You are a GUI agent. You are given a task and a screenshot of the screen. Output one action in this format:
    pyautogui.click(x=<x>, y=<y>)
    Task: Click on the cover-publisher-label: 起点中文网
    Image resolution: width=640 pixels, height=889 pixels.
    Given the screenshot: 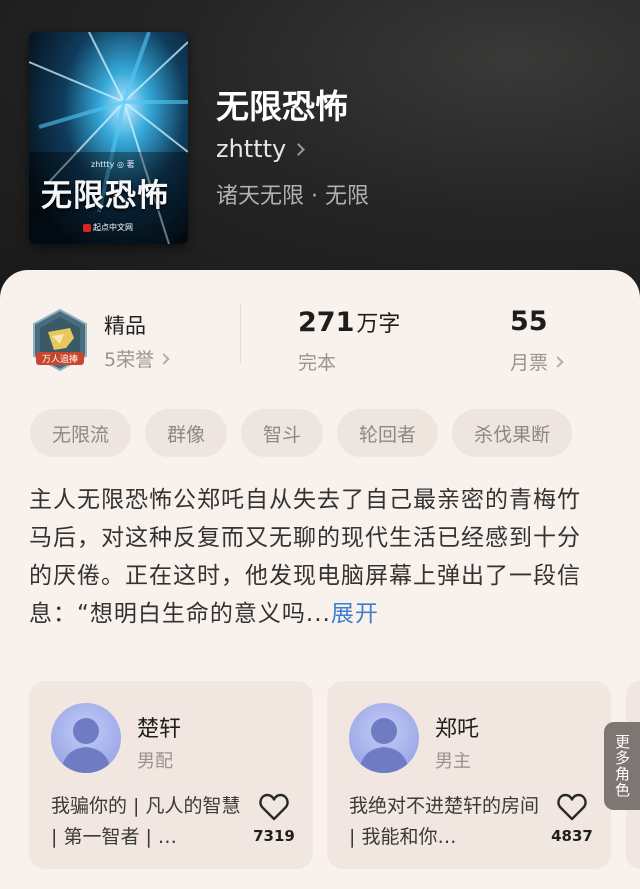 What is the action you would take?
    pyautogui.click(x=113, y=227)
    